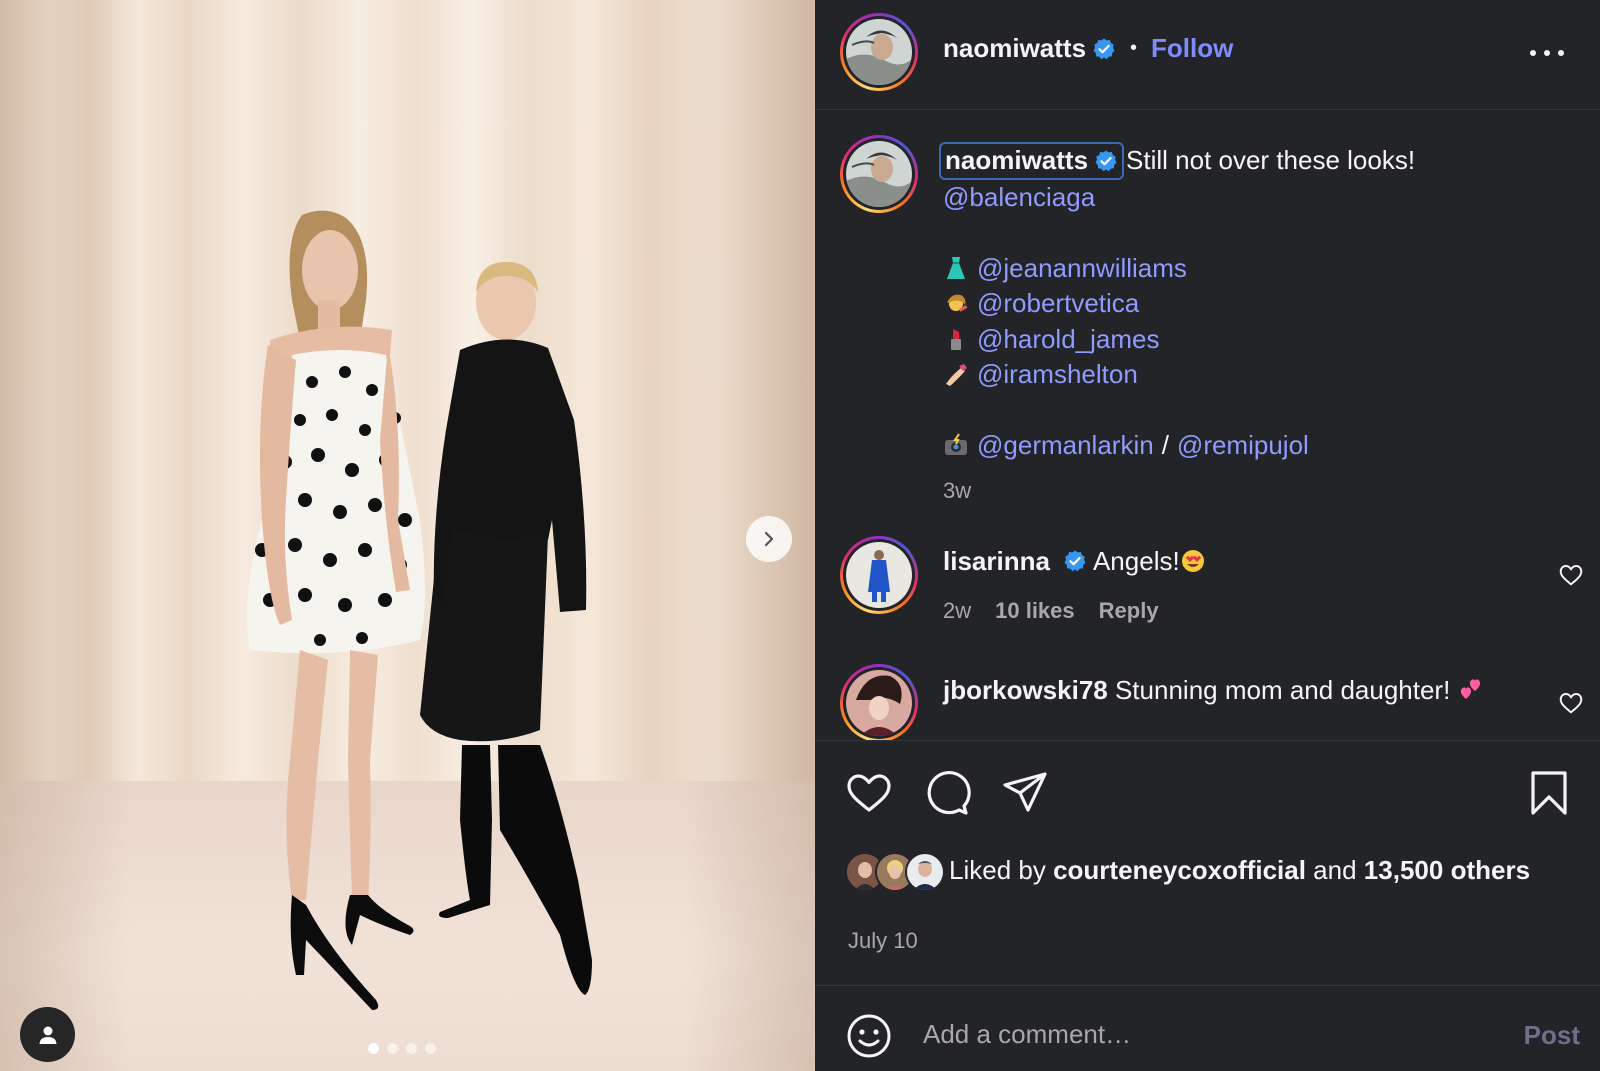 This screenshot has height=1071, width=1600. What do you see at coordinates (1058, 304) in the screenshot?
I see `credit-mention-link: @robertvetica` at bounding box center [1058, 304].